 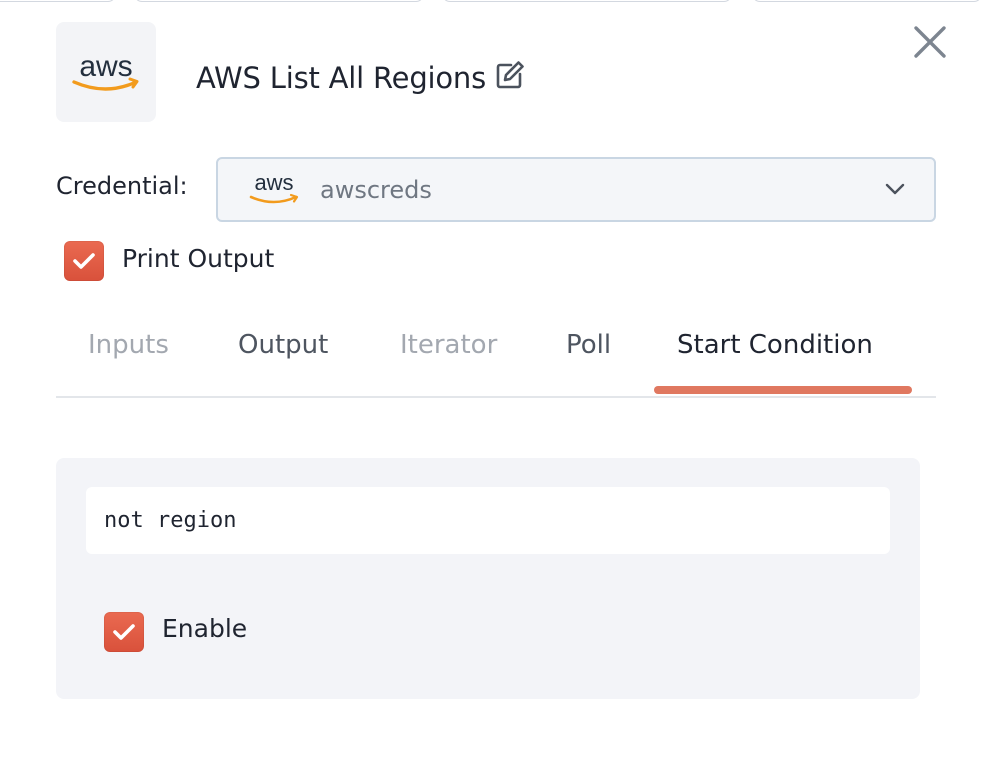 I want to click on edit-icon, so click(x=510, y=75).